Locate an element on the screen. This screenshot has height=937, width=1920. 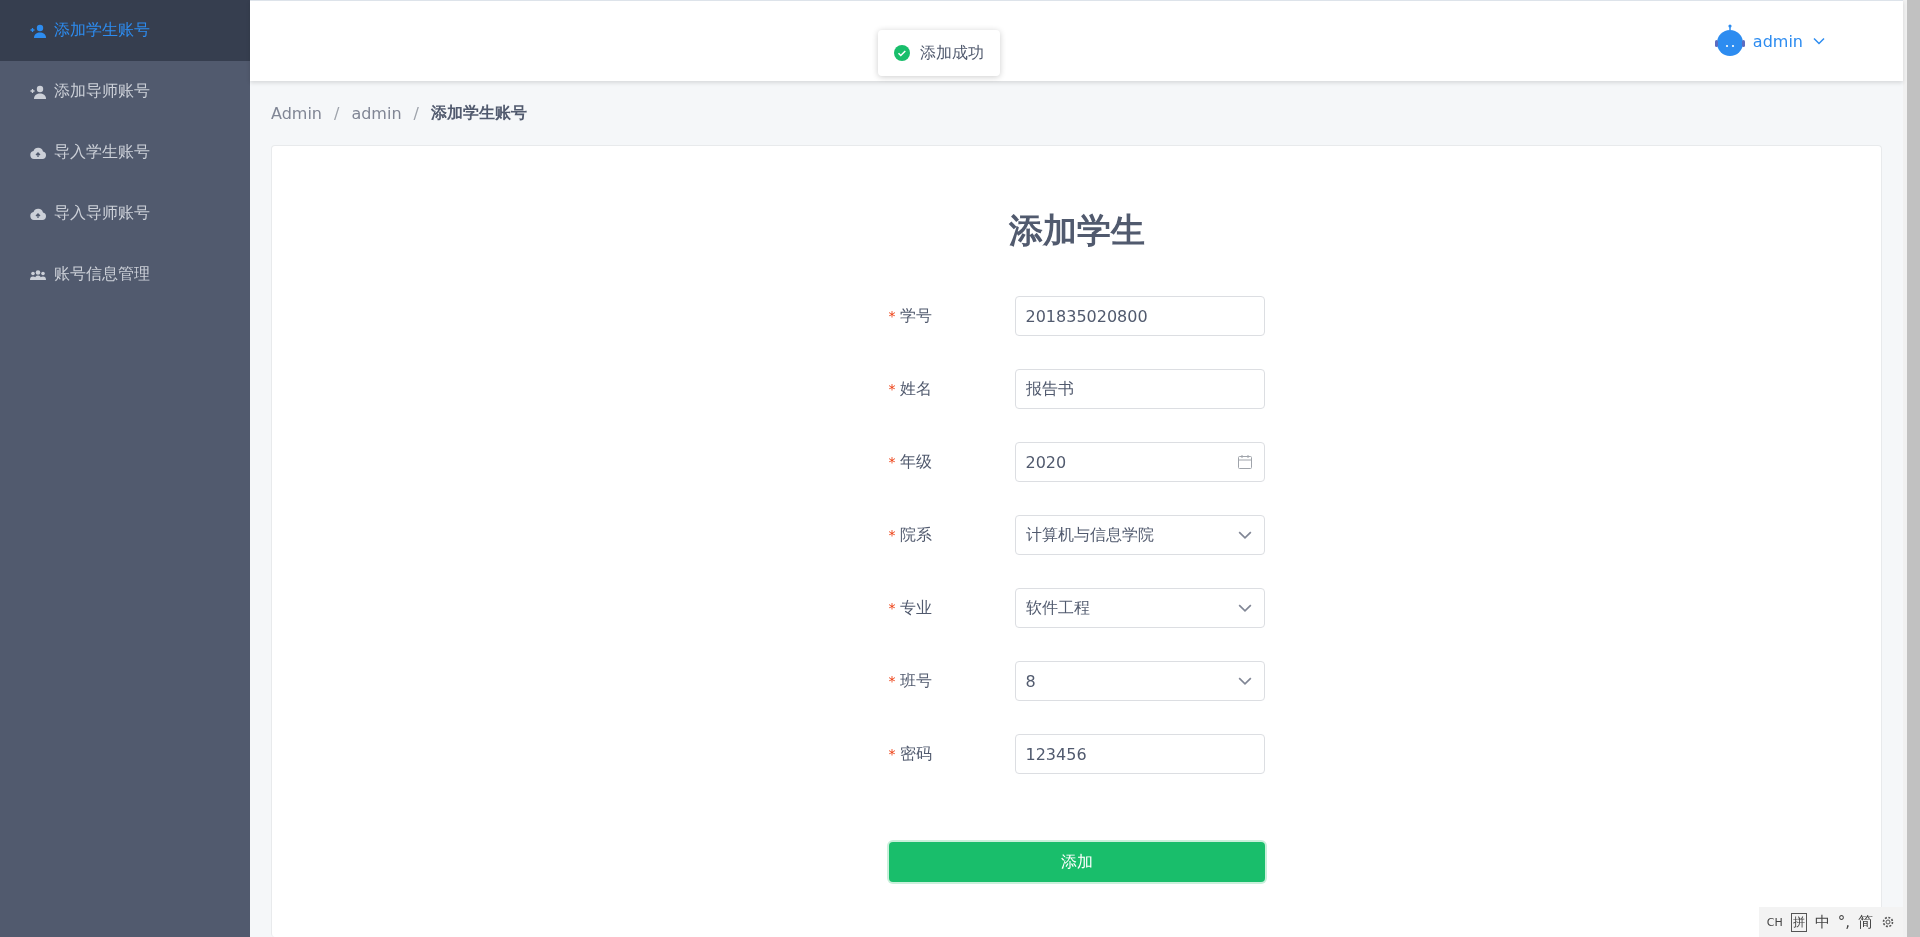
ime-toolbar-item: °, is located at coordinates (1843, 922).